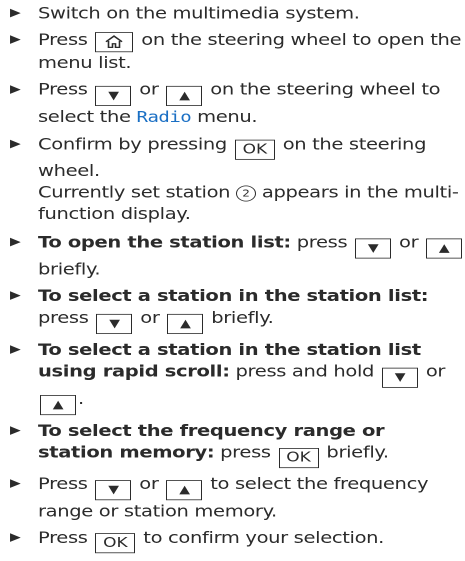  Describe the element at coordinates (132, 144) in the screenshot. I see `step-text: Confirm by pressing` at that location.